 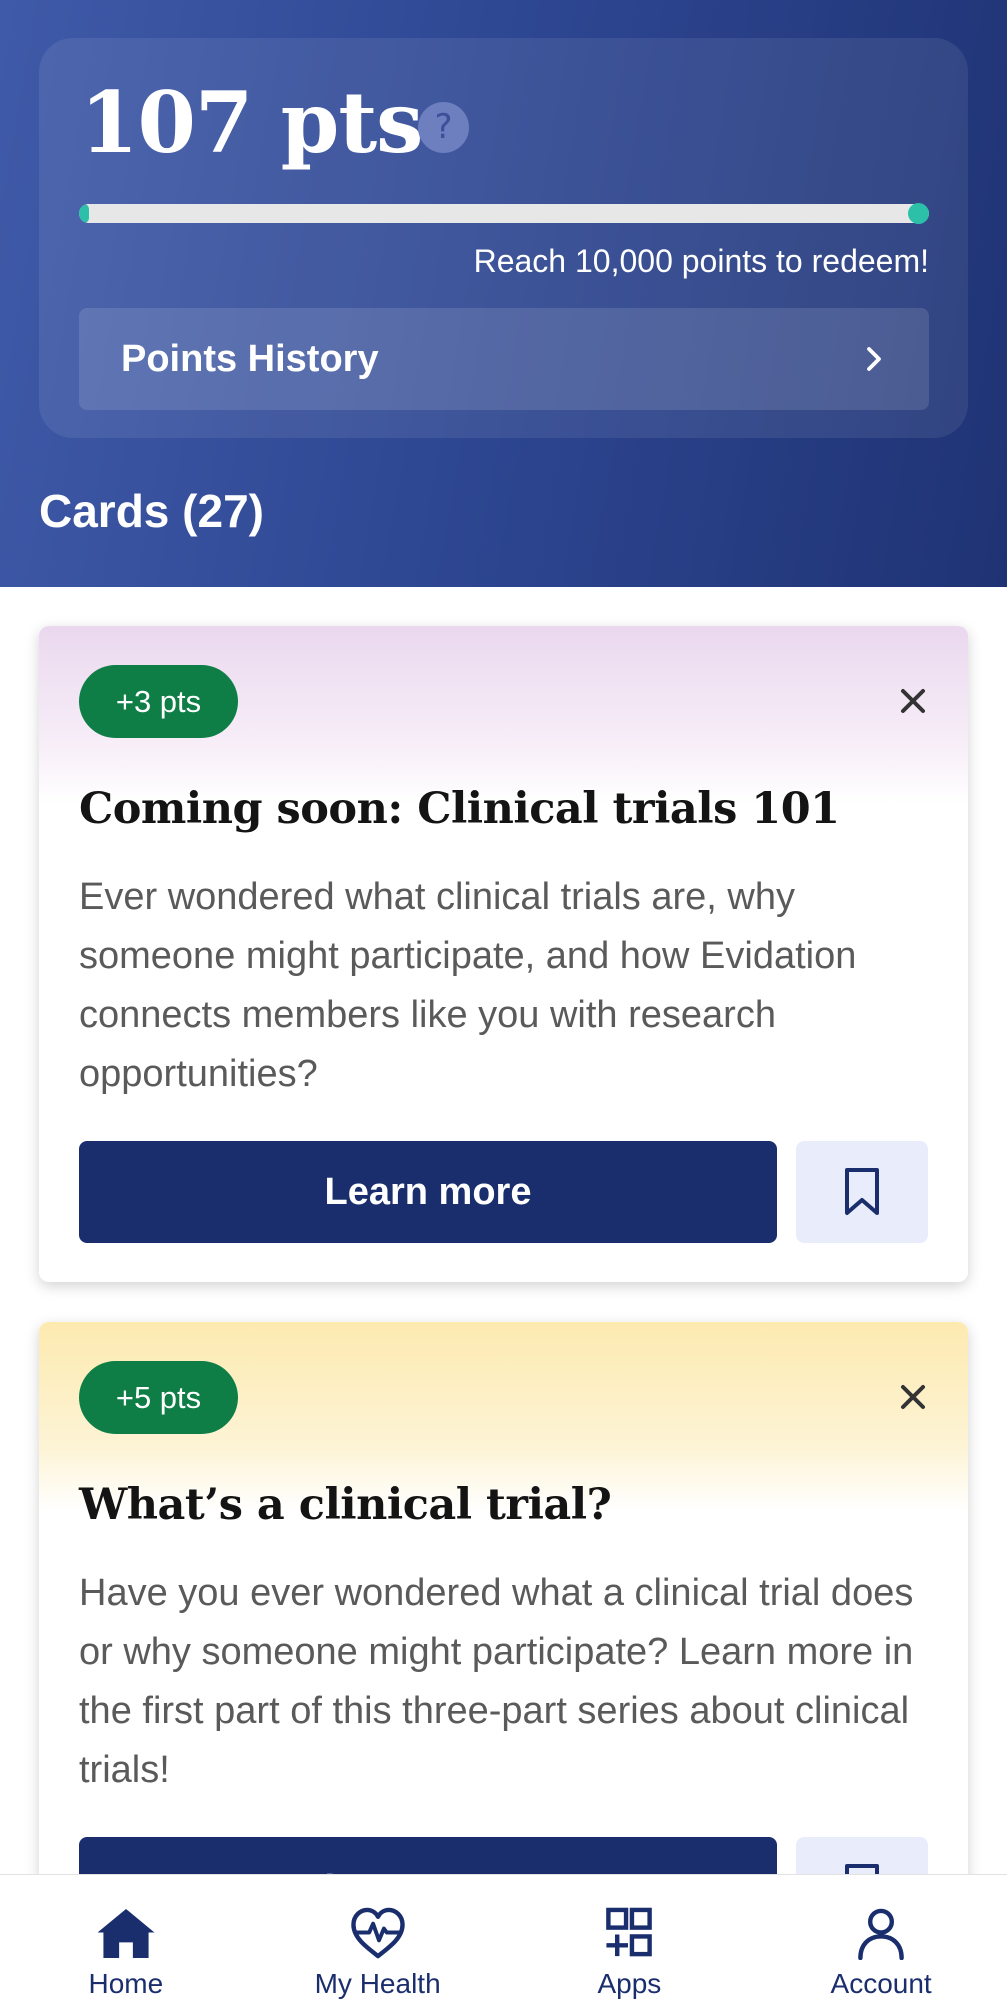 I want to click on tab-my-health: My Health, so click(x=378, y=1937).